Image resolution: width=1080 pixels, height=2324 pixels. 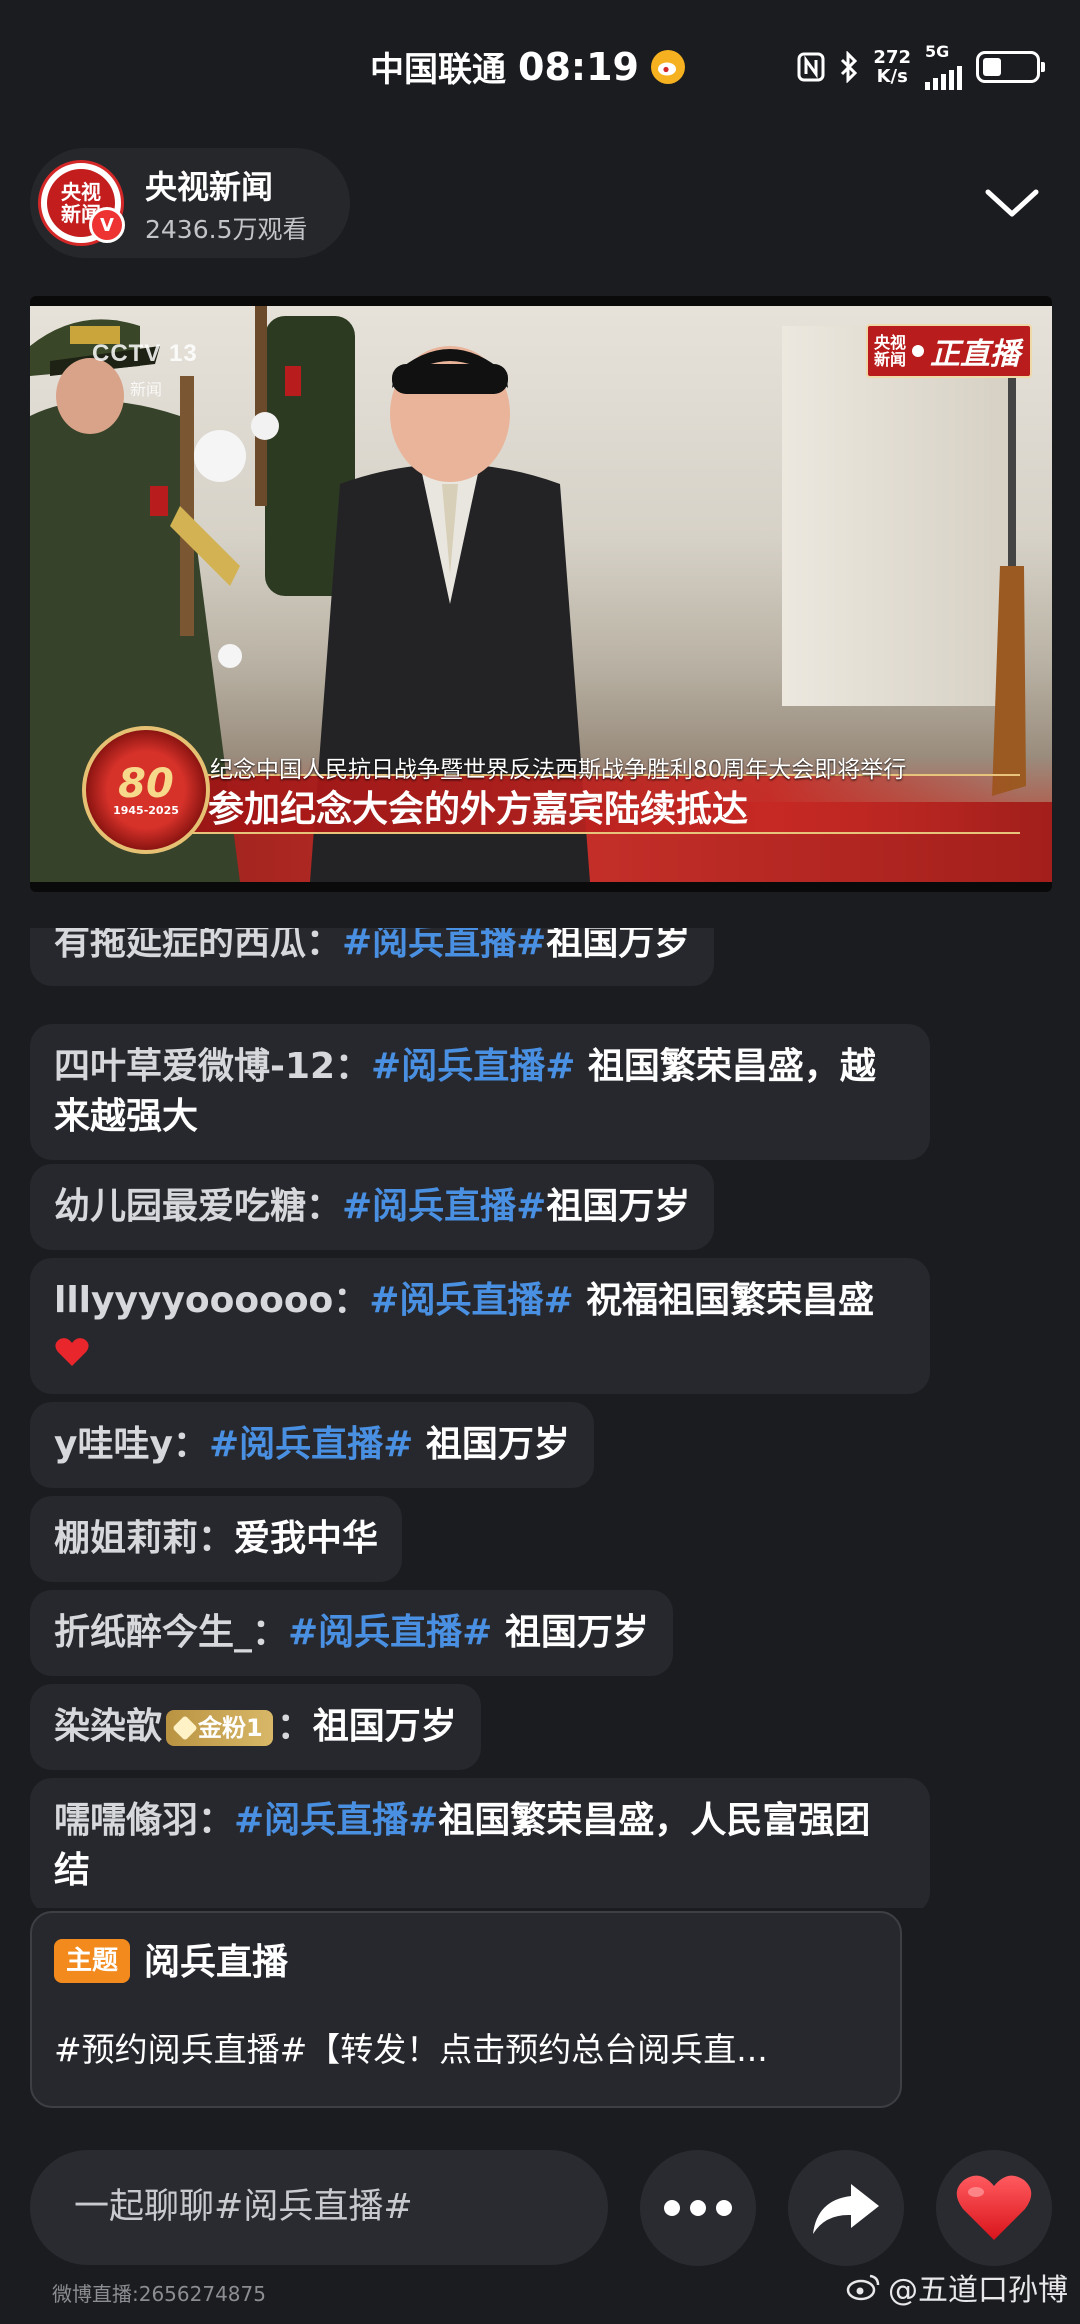 What do you see at coordinates (185, 1728) in the screenshot?
I see `gem-icon` at bounding box center [185, 1728].